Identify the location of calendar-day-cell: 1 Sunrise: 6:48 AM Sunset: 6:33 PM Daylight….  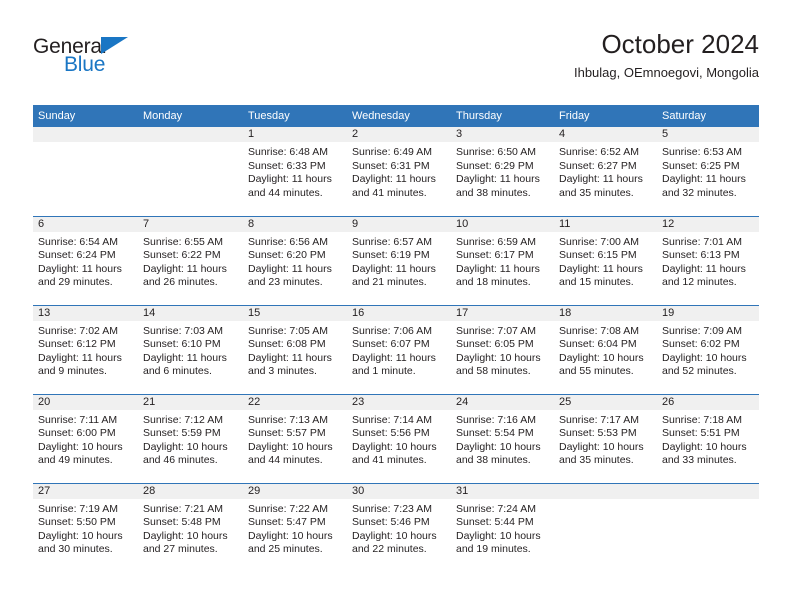
(295, 171).